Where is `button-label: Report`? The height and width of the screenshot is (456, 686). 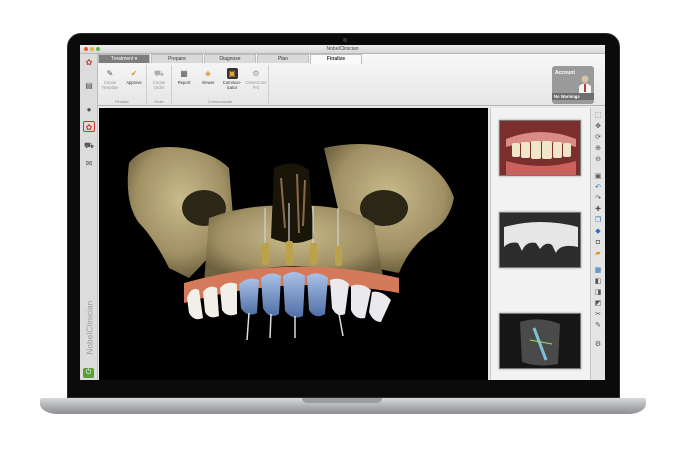 button-label: Report is located at coordinates (184, 82).